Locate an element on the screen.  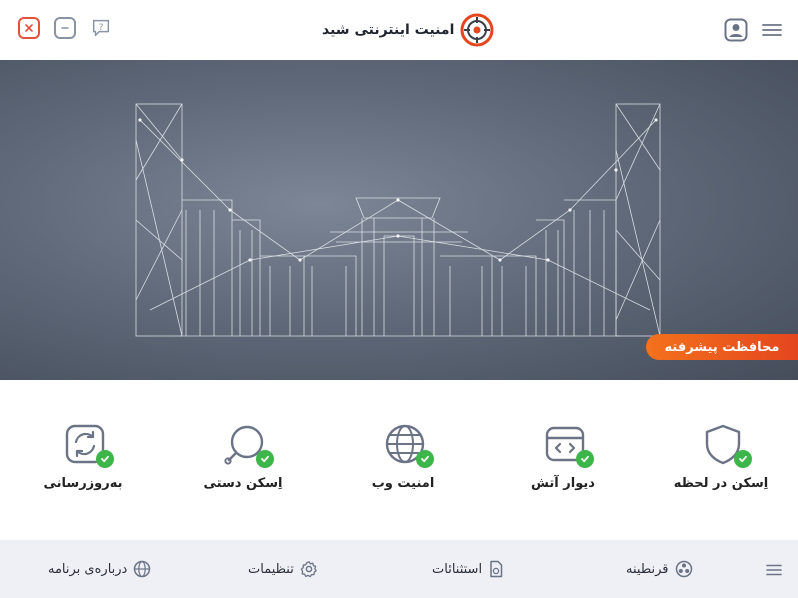
nav-quarantine: قرنطینه is located at coordinates (659, 569).